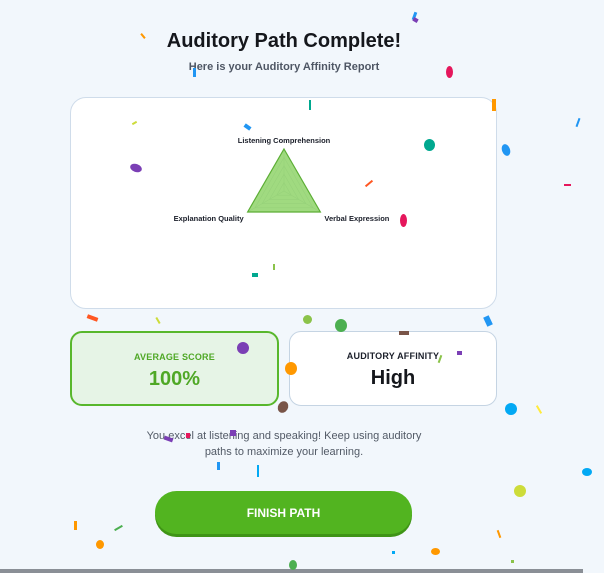  I want to click on average-score-card: AVERAGE SCORE 100%, so click(174, 368).